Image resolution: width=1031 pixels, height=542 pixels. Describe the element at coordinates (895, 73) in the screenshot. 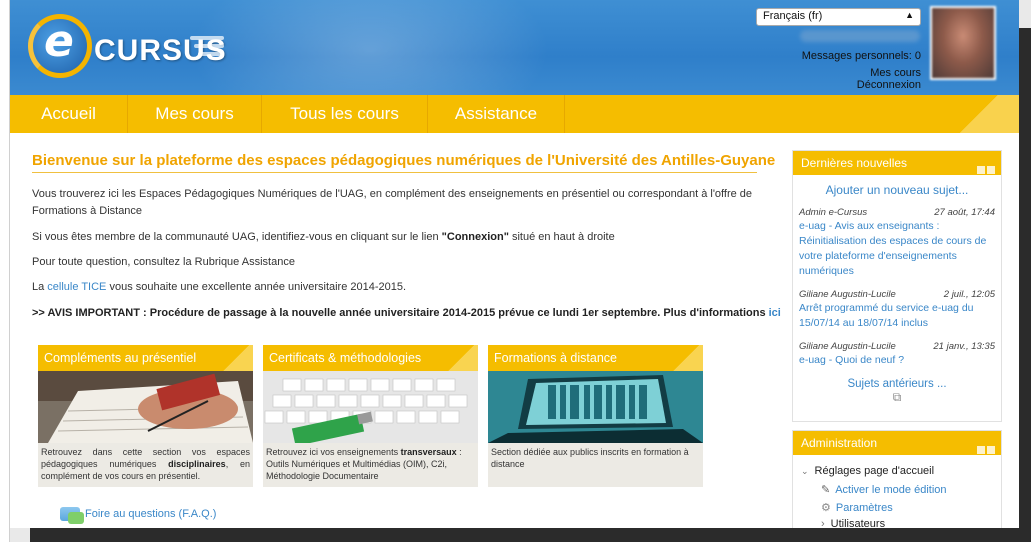

I see `my-courses-link: Mes cours` at that location.